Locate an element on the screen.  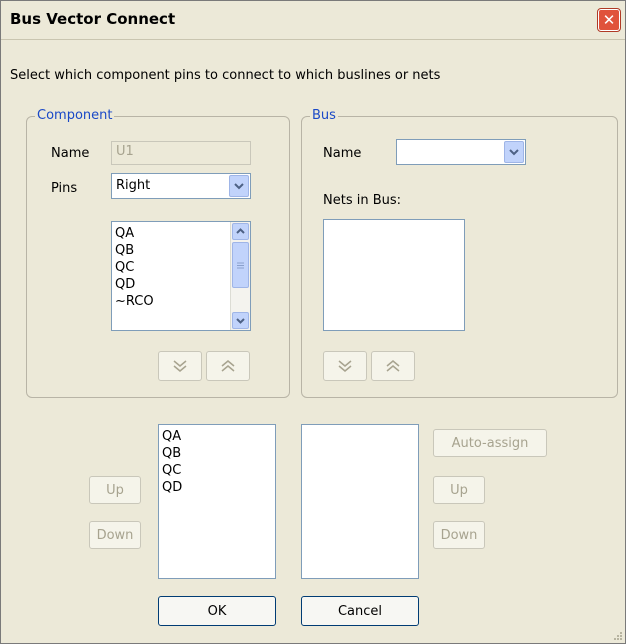
assigned-pins-items: QA QB QC QD is located at coordinates (172, 462).